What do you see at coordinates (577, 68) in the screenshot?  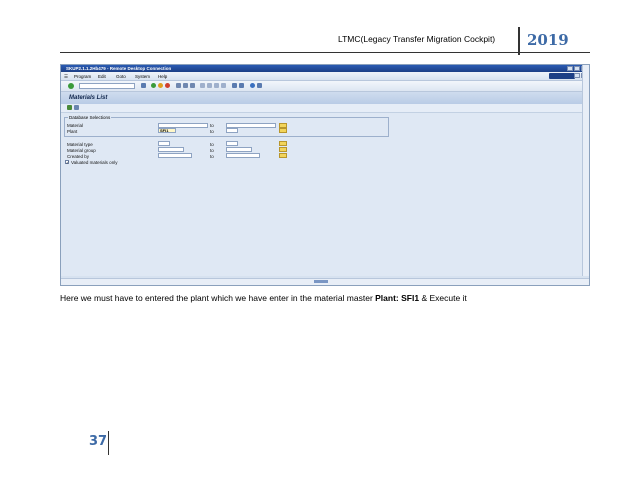 I see `maximize-button` at bounding box center [577, 68].